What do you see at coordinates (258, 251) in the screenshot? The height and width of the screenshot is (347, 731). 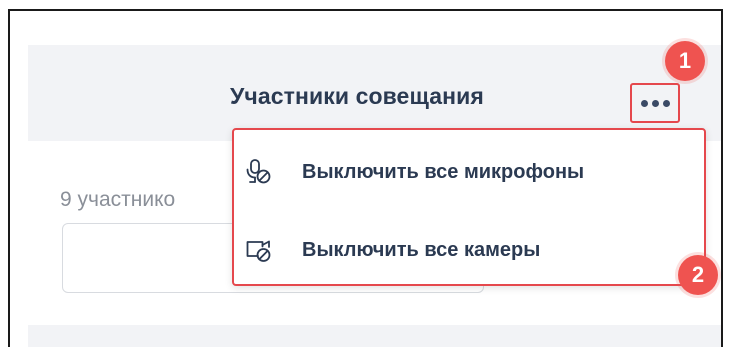 I see `camera-off-icon` at bounding box center [258, 251].